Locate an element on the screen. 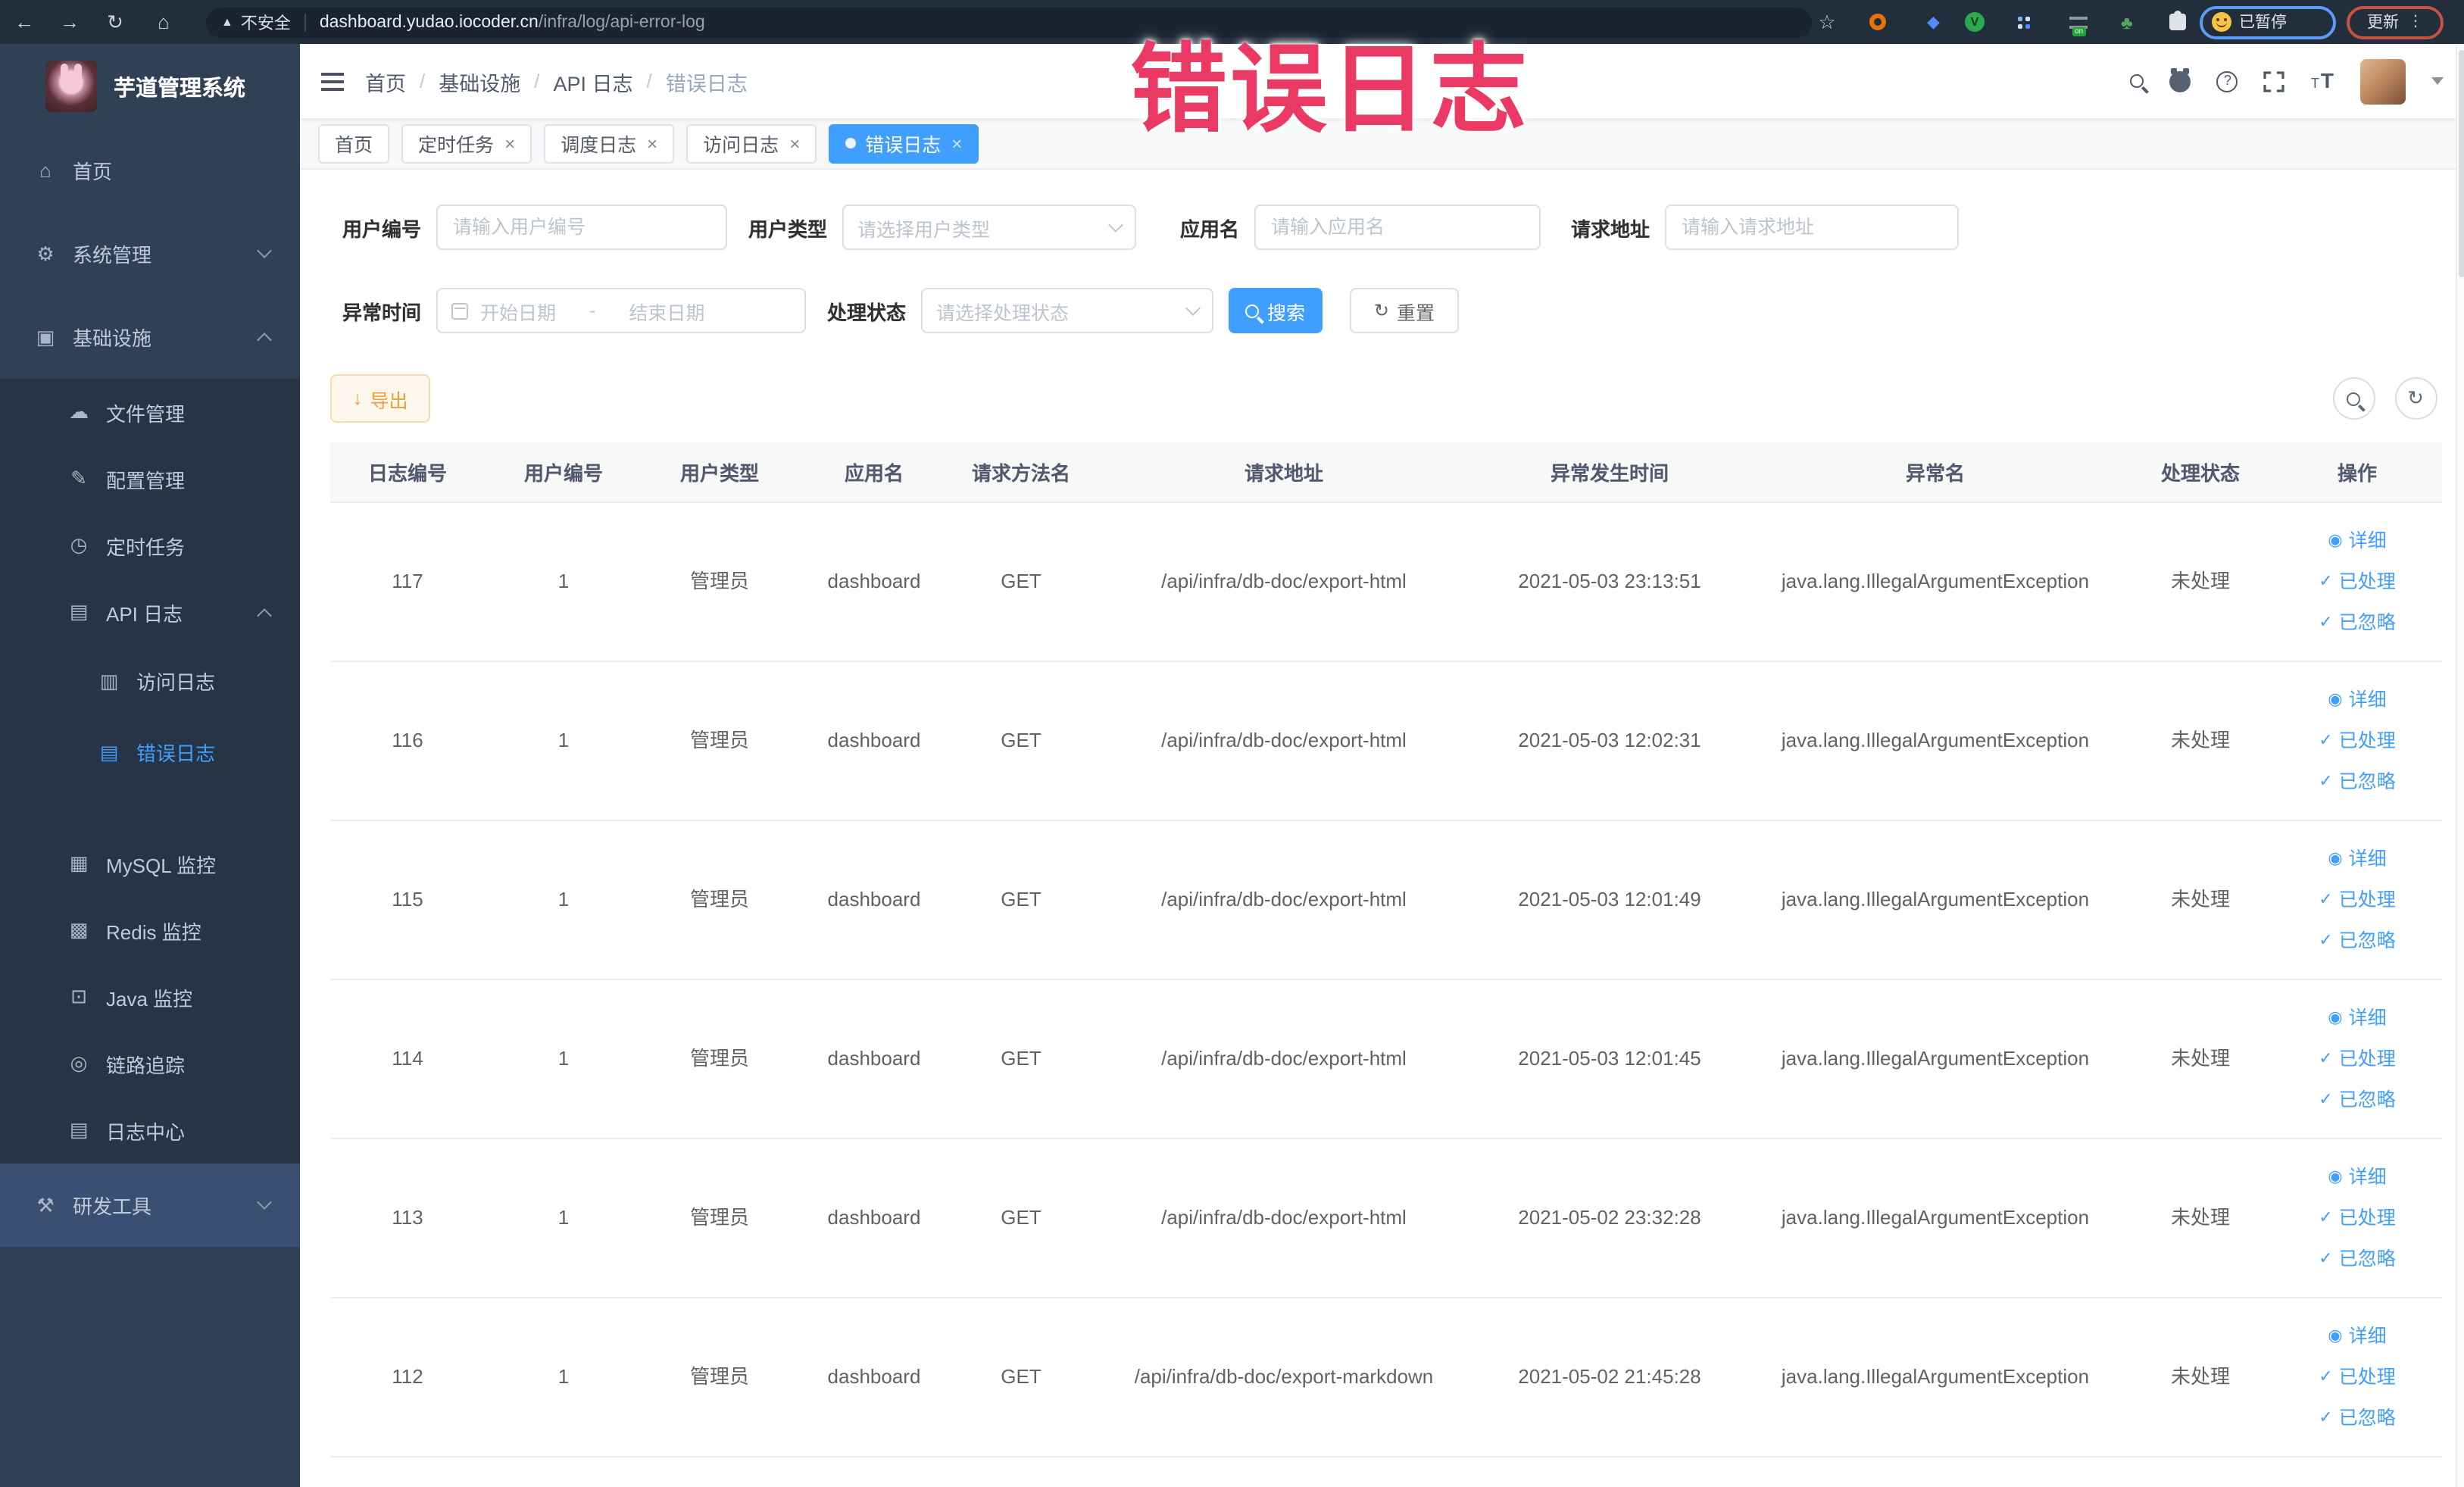 The width and height of the screenshot is (2464, 1487). security-label: 不安全 is located at coordinates (266, 22).